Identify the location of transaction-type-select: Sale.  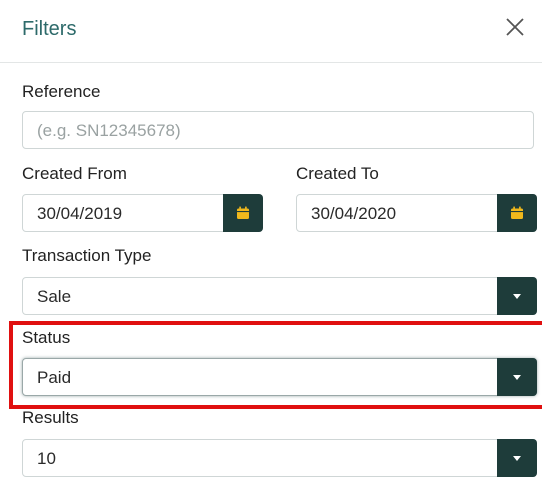
(279, 296).